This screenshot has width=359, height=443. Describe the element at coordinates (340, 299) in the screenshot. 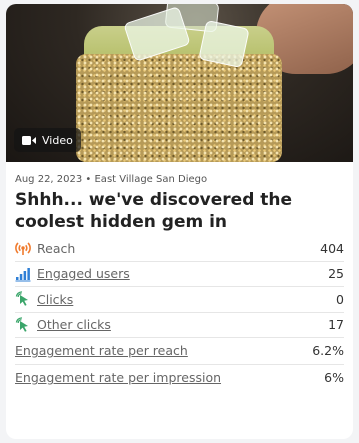

I see `metric-value: 0` at that location.